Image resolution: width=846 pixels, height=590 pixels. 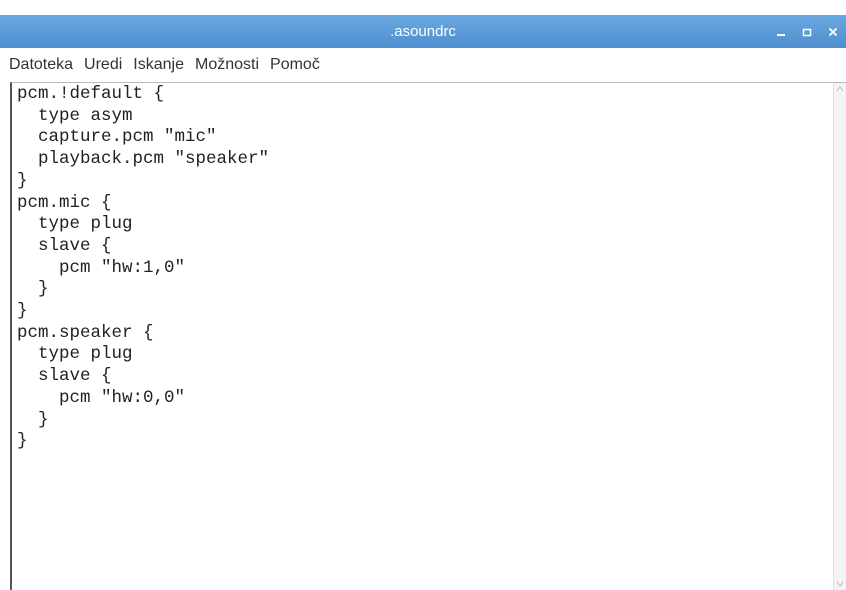 I want to click on menu-item-pomoc: Pomoč, so click(x=295, y=65).